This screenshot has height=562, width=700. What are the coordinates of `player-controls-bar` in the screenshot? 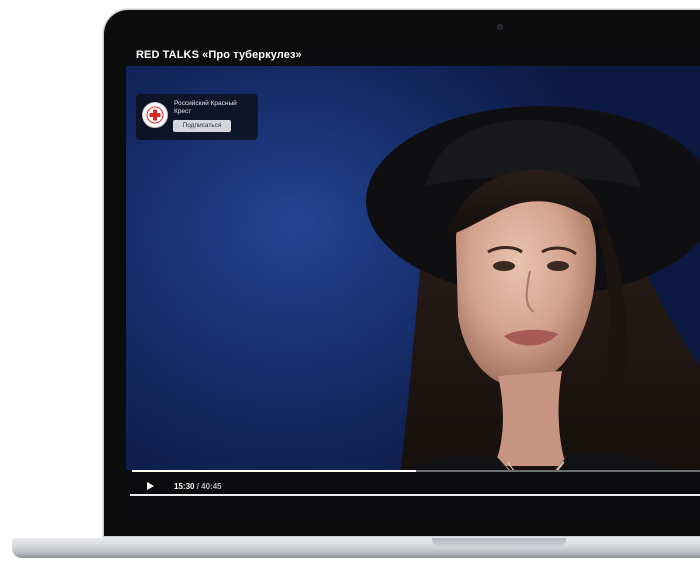 It's located at (413, 497).